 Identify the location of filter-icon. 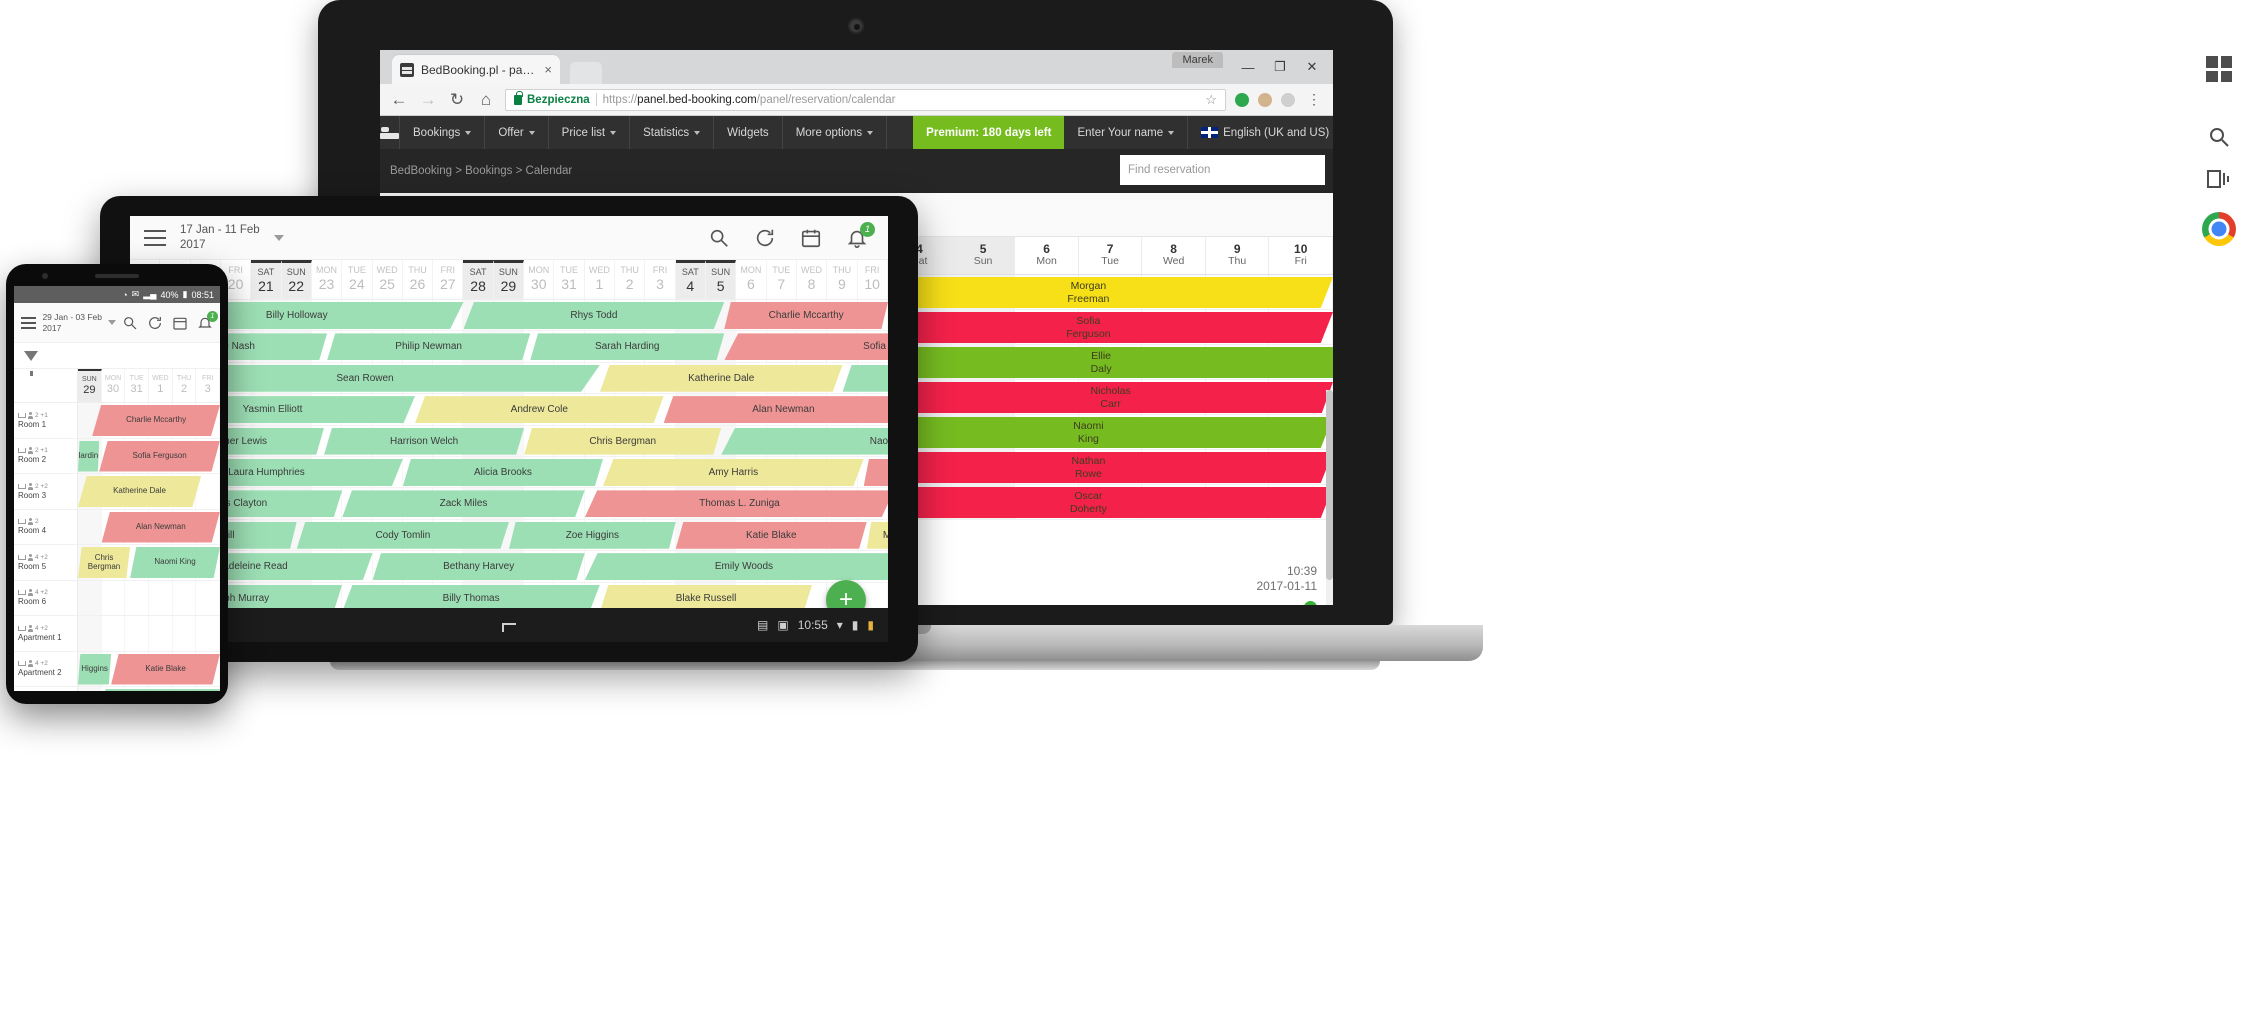
(31, 363).